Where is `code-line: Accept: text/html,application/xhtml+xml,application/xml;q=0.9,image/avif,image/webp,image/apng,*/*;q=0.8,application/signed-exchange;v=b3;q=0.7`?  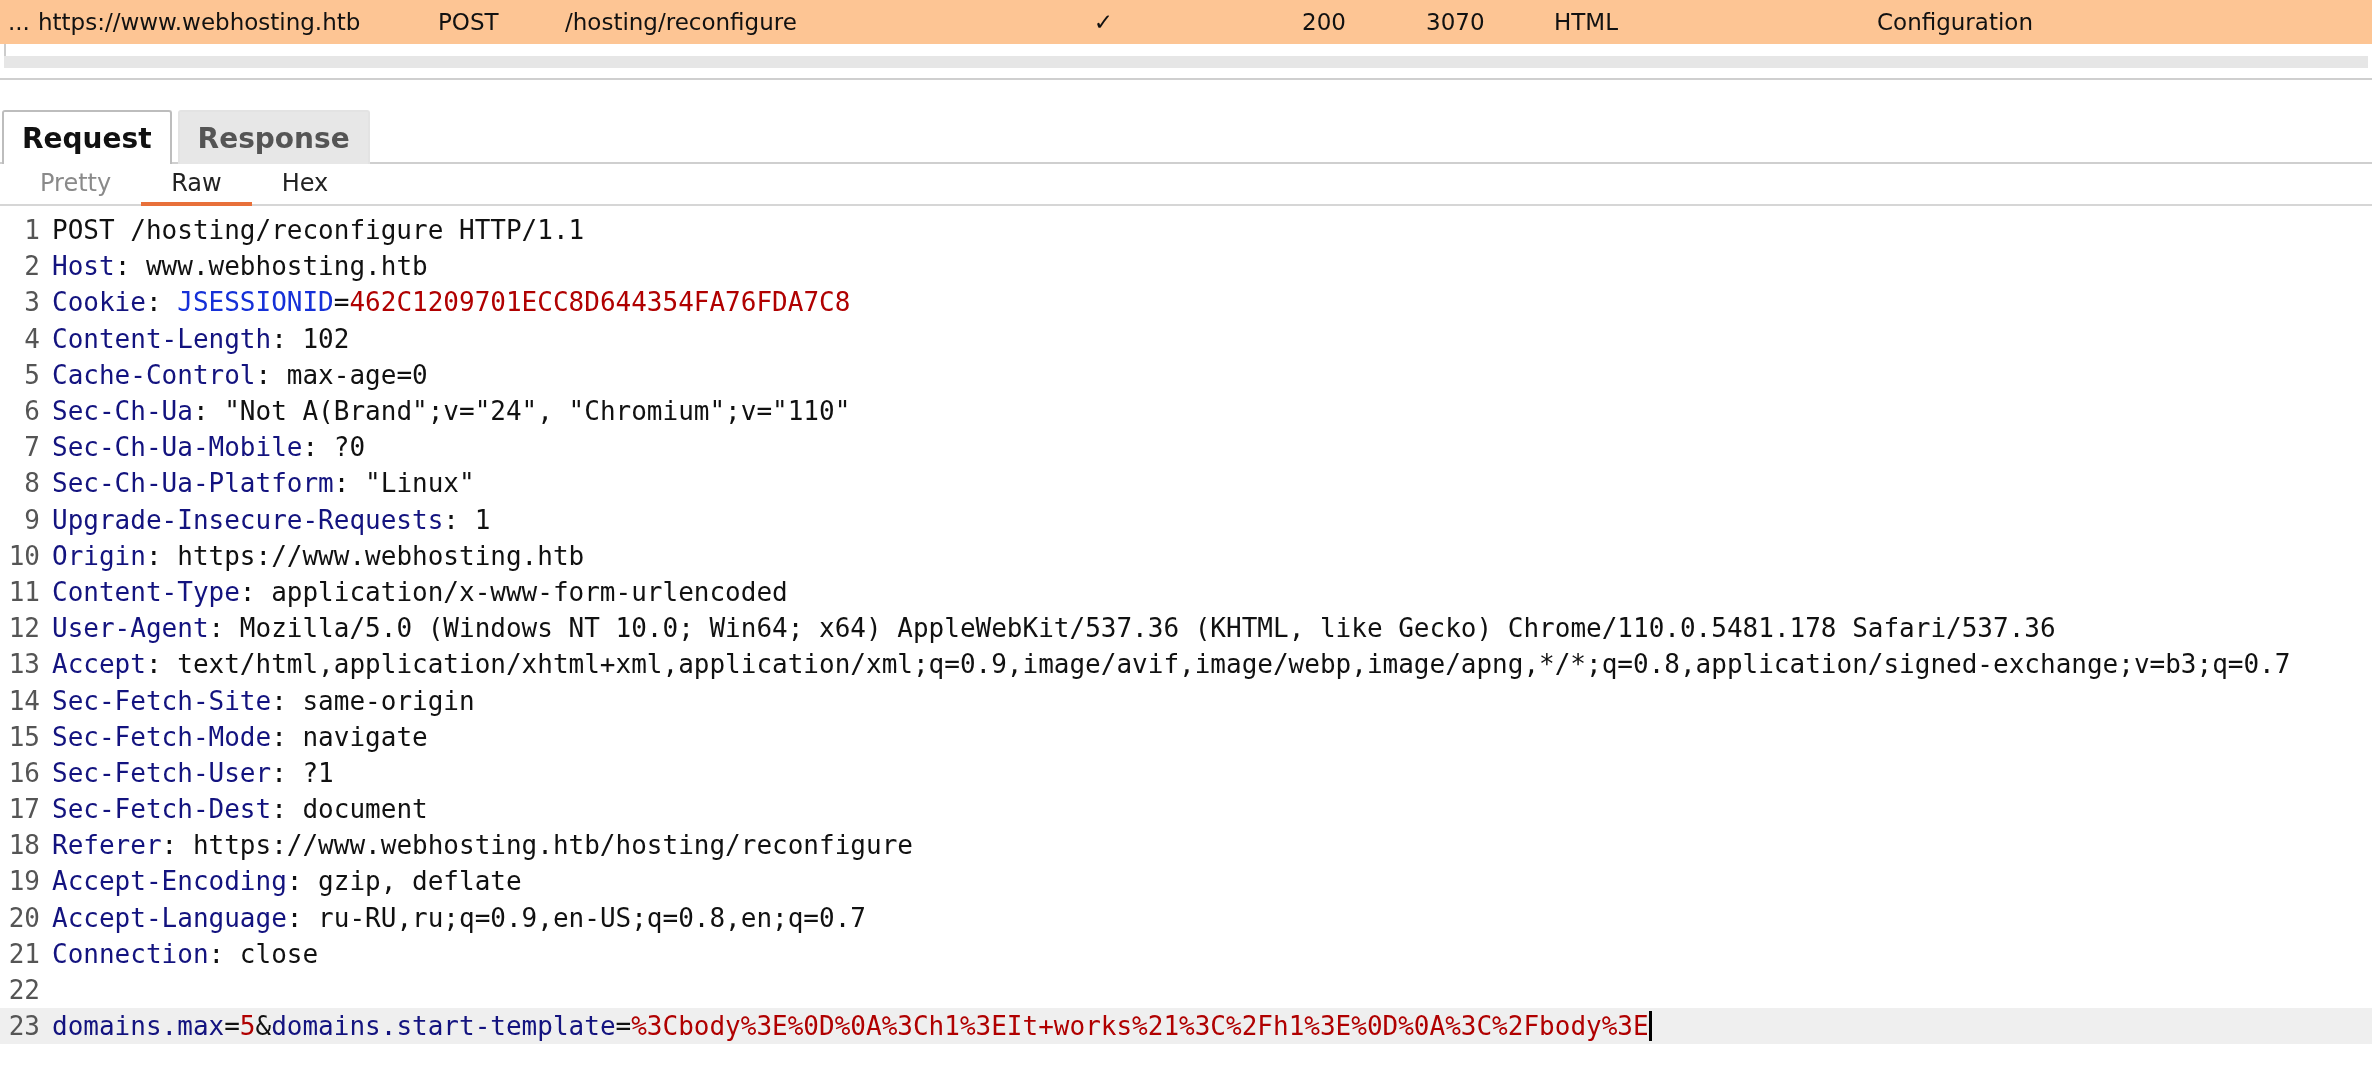 code-line: Accept: text/html,application/xhtml+xml,application/xml;q=0.9,image/avif,image/webp,image/apng,*/*;q=0.8,application/signed-exchange;v=b3;q=0.7 is located at coordinates (1171, 664).